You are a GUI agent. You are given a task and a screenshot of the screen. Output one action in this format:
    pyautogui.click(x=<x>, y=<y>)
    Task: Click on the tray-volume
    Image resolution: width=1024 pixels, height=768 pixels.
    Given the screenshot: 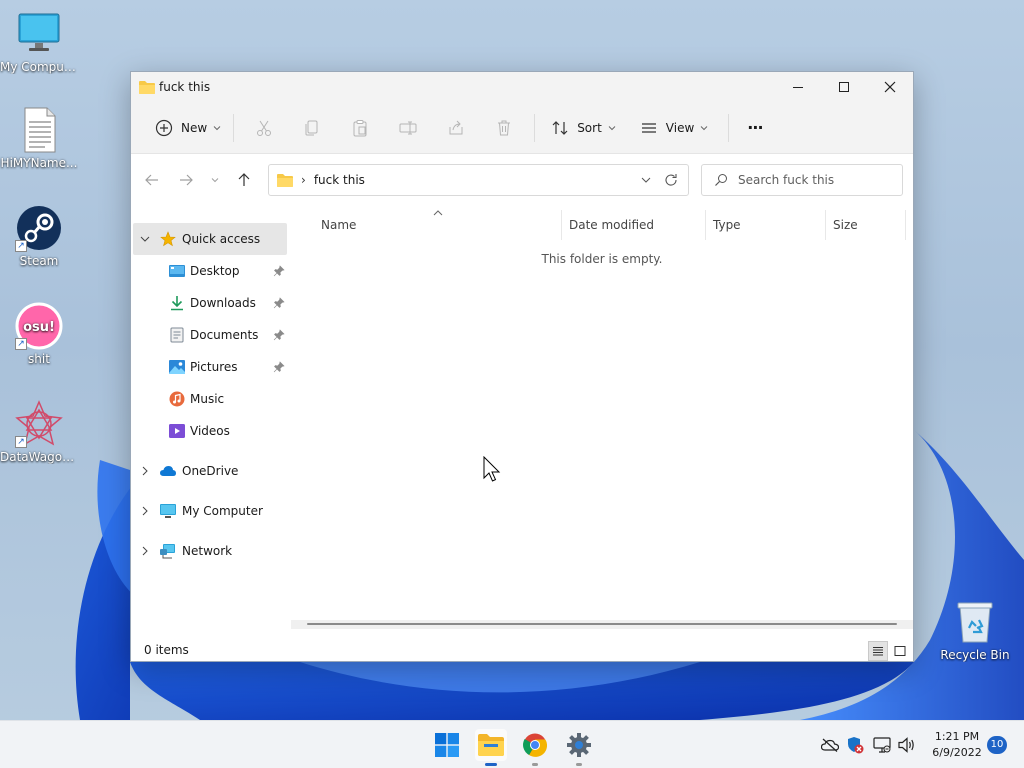 What is the action you would take?
    pyautogui.click(x=907, y=745)
    